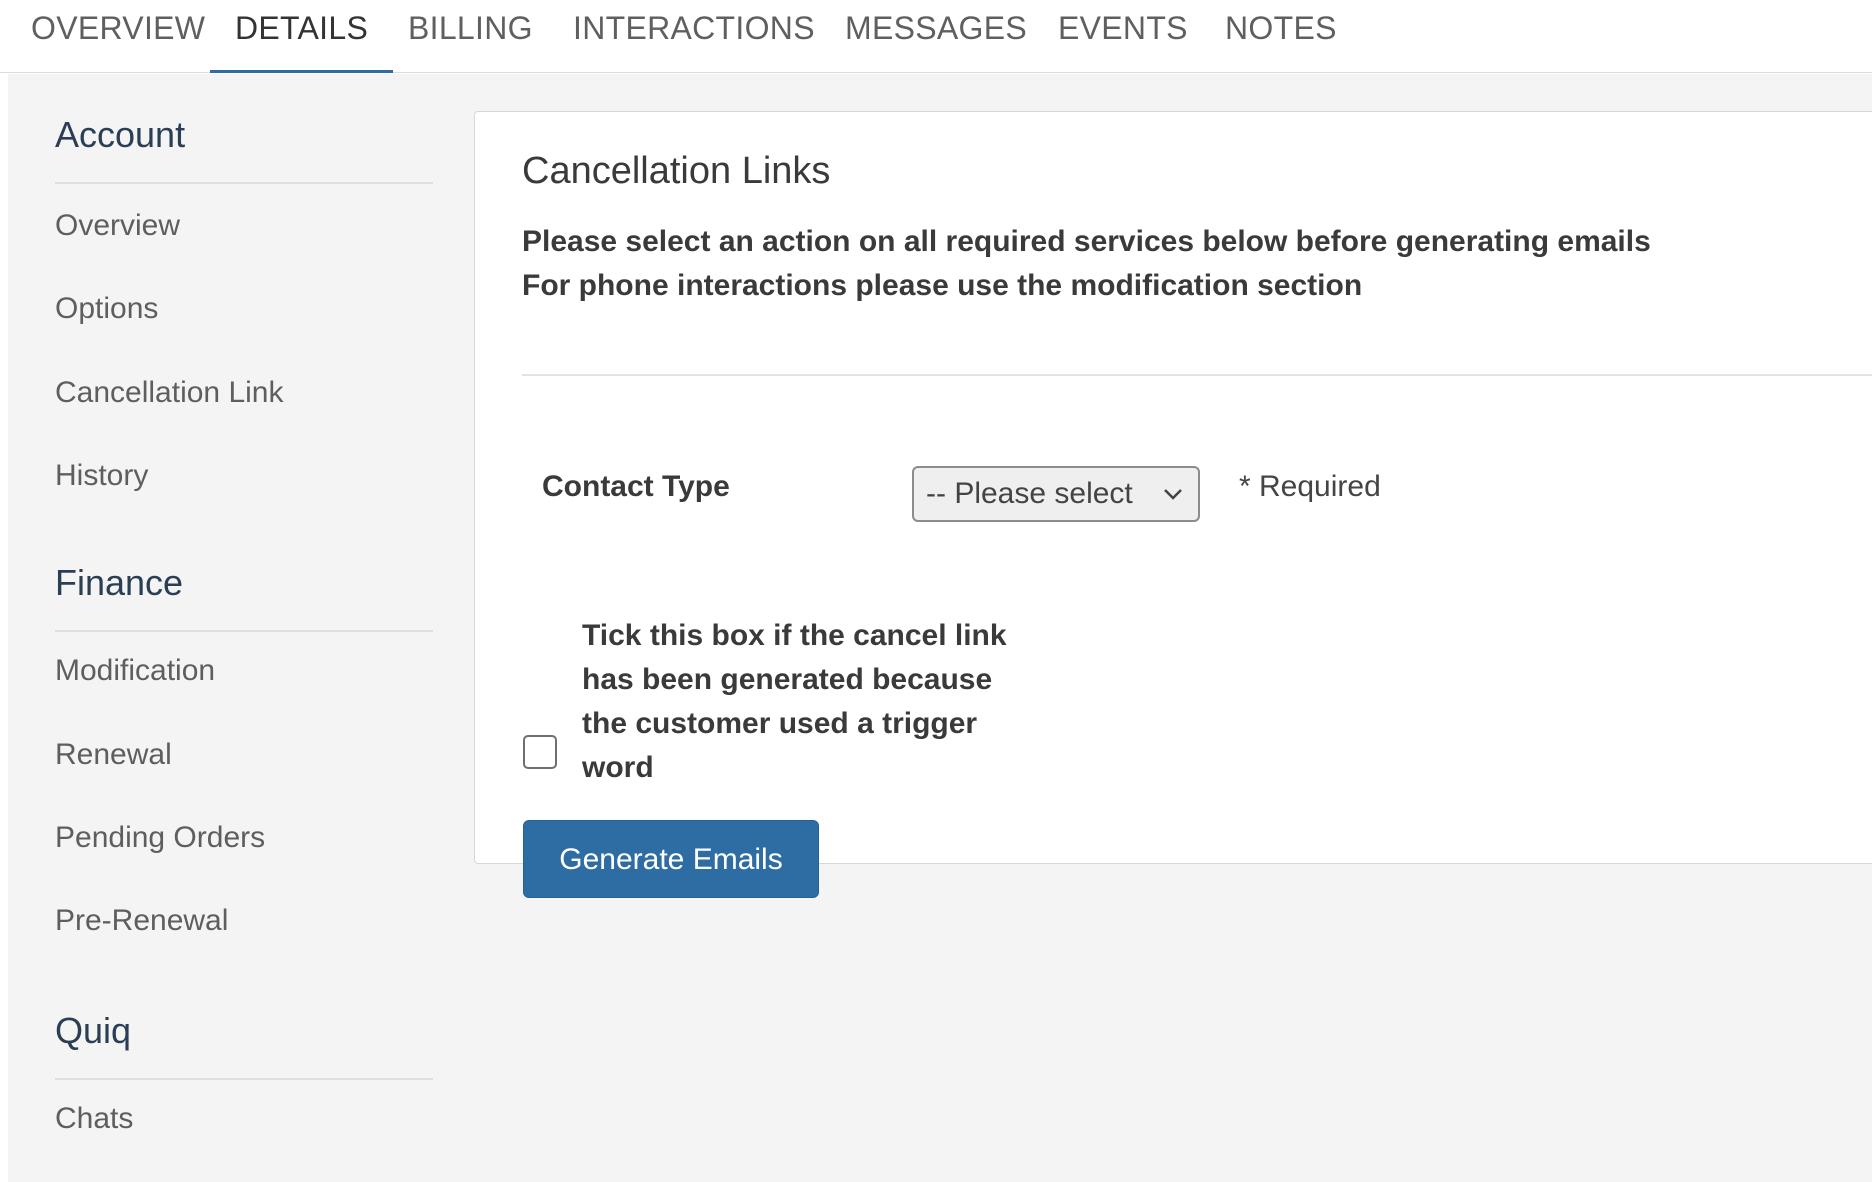 The image size is (1872, 1182). What do you see at coordinates (1123, 36) in the screenshot?
I see `tab-events: EVENTS` at bounding box center [1123, 36].